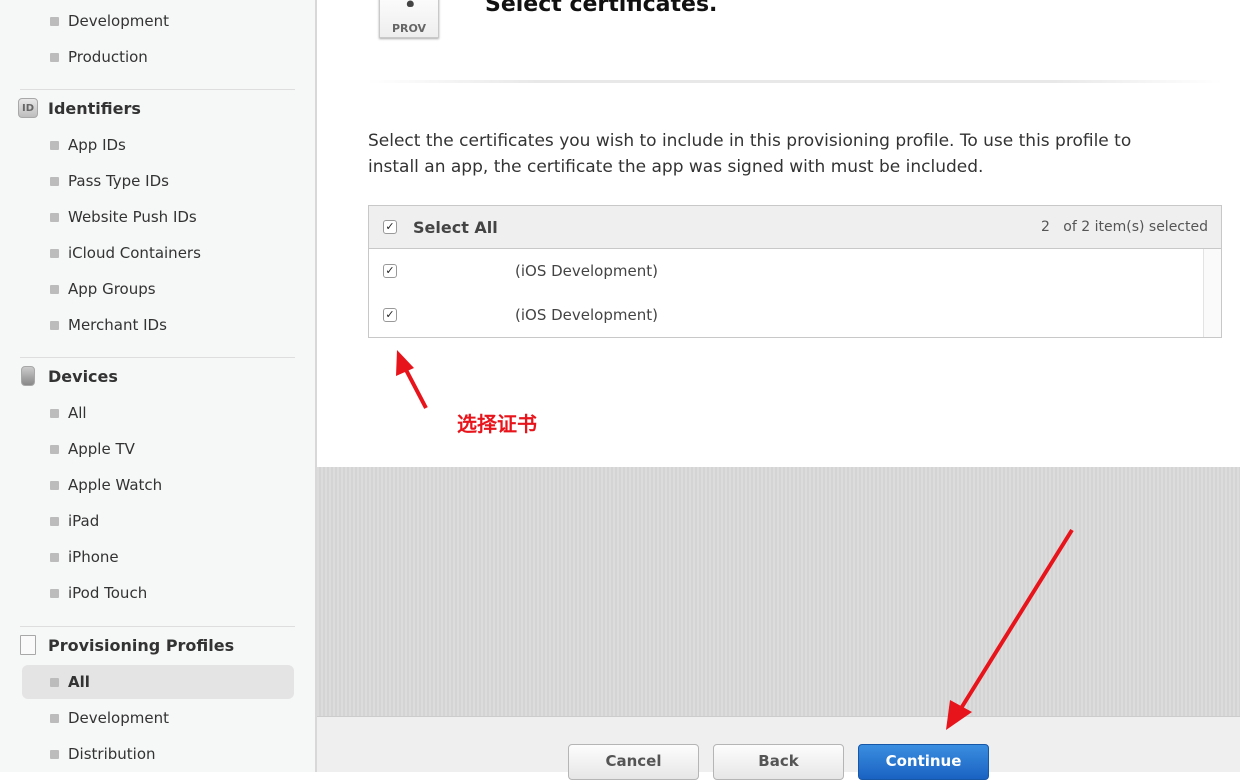 This screenshot has height=780, width=1240. Describe the element at coordinates (455, 227) in the screenshot. I see `select-all-label: Select All` at that location.